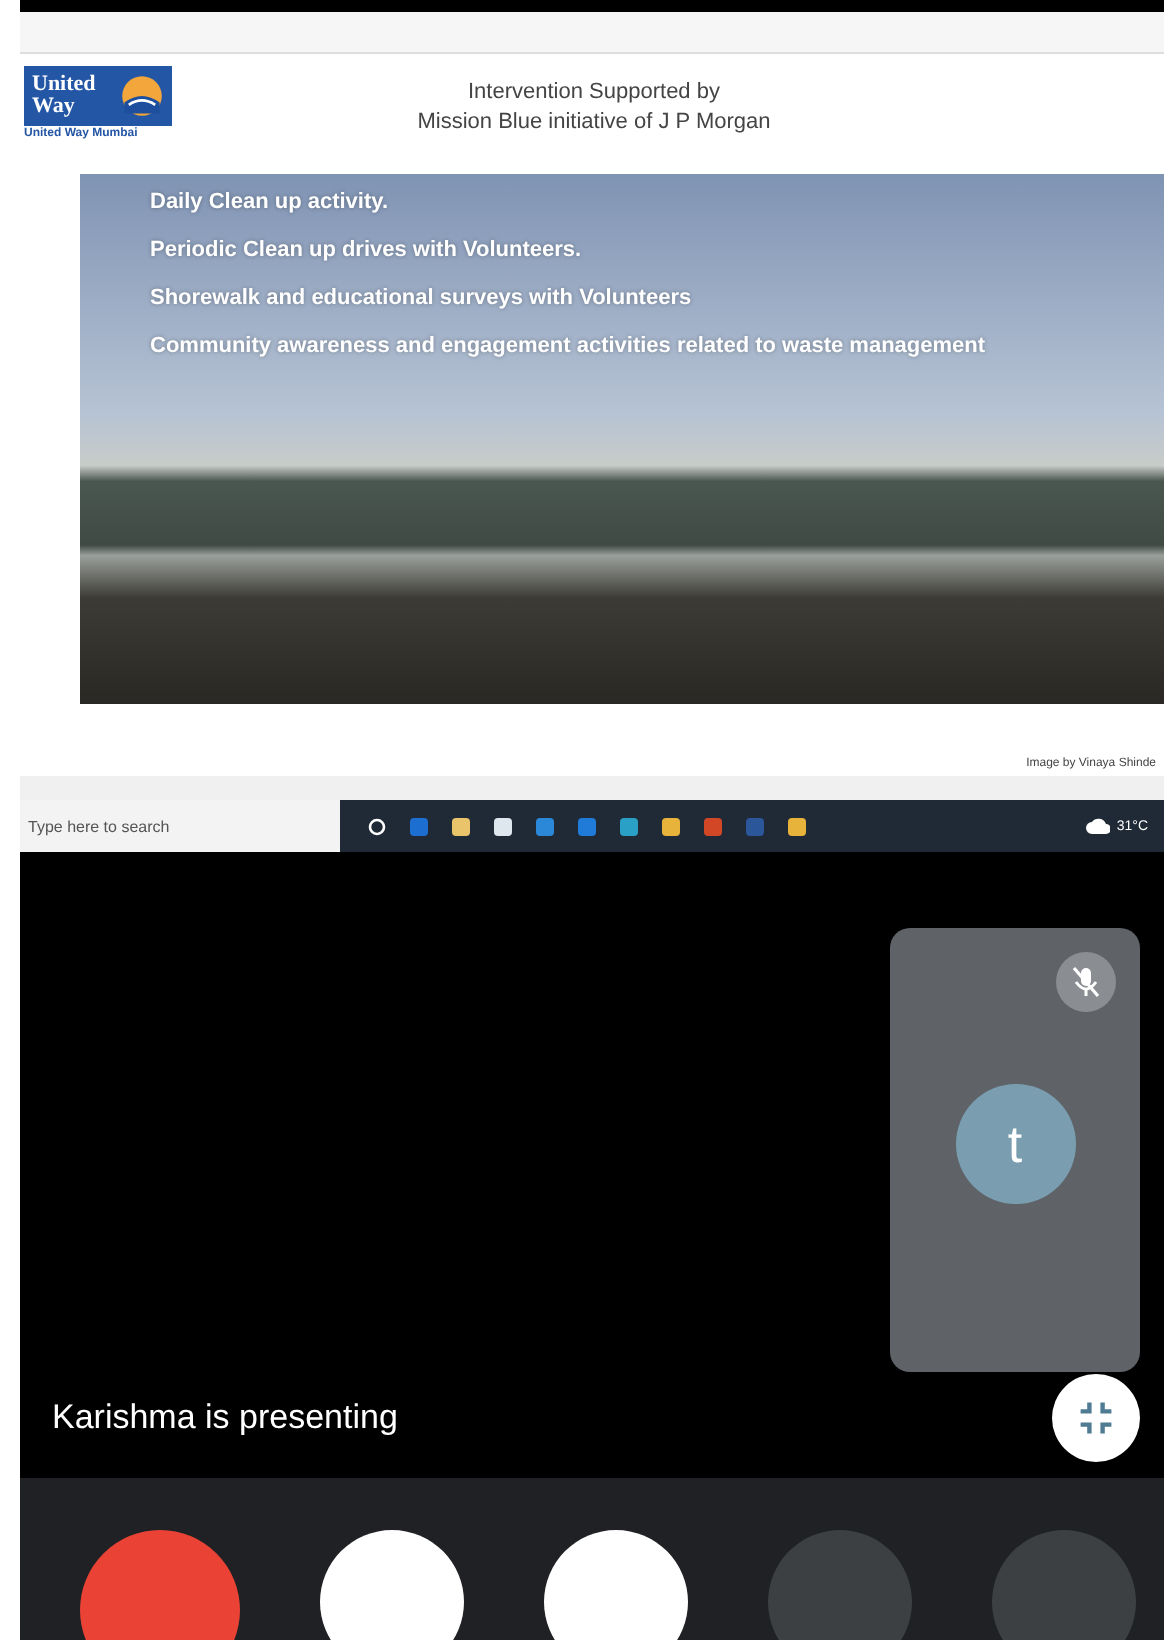 The width and height of the screenshot is (1164, 1640). I want to click on slide-title: Intervention Supported by, so click(594, 93).